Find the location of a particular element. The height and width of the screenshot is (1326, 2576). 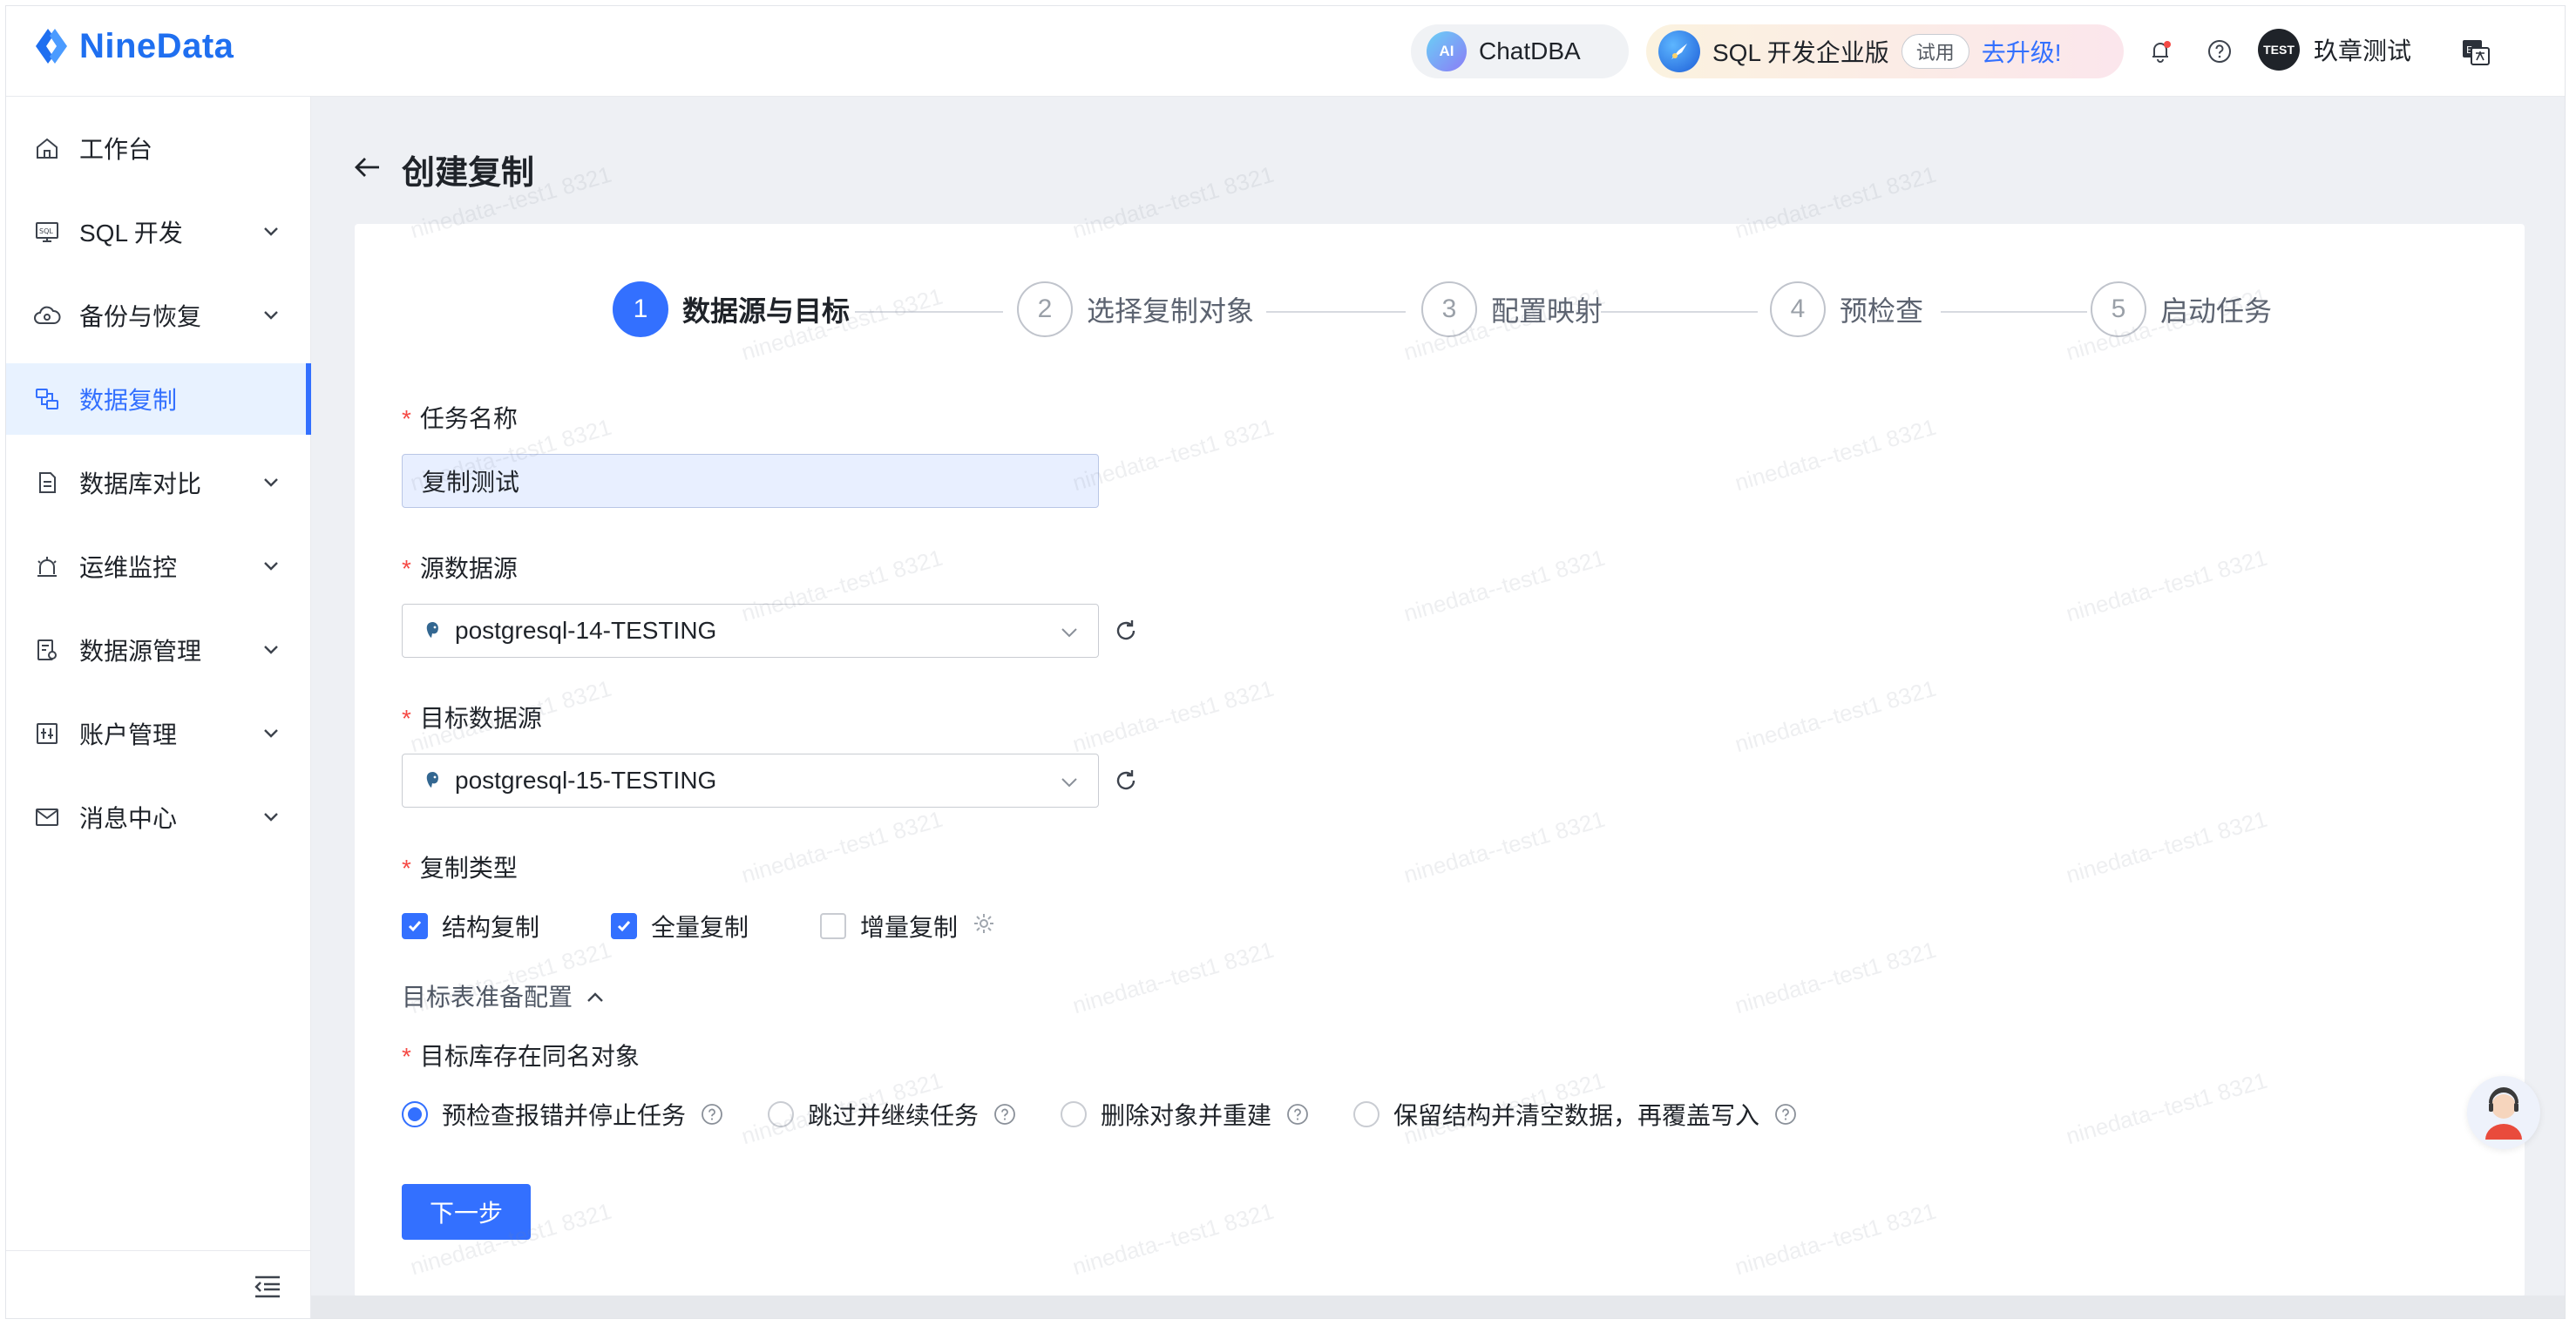

edition-banner: SQL 开发企业版 试用 去升级! is located at coordinates (1885, 51).